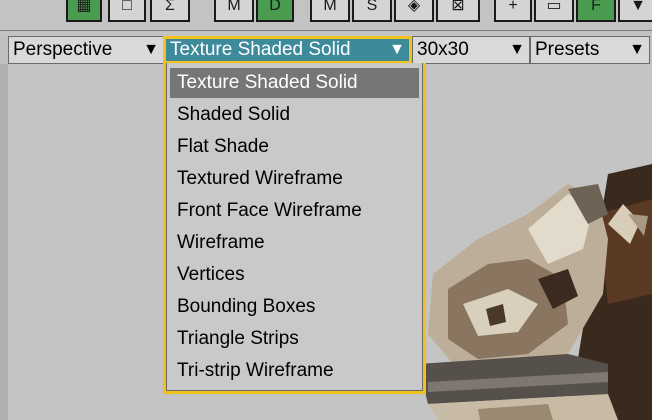 Image resolution: width=652 pixels, height=420 pixels. Describe the element at coordinates (294, 243) in the screenshot. I see `menu-item-wireframe: Wireframe` at that location.